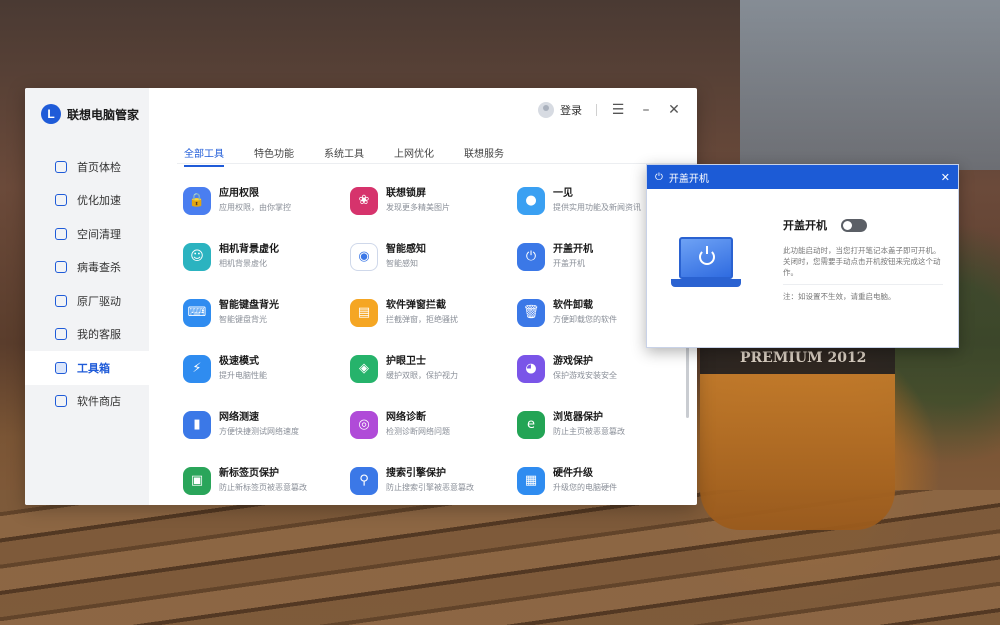 This screenshot has height=625, width=1000. I want to click on tool-text: 搜索引擎保护防止搜索引擎被恶意篡改, so click(430, 480).